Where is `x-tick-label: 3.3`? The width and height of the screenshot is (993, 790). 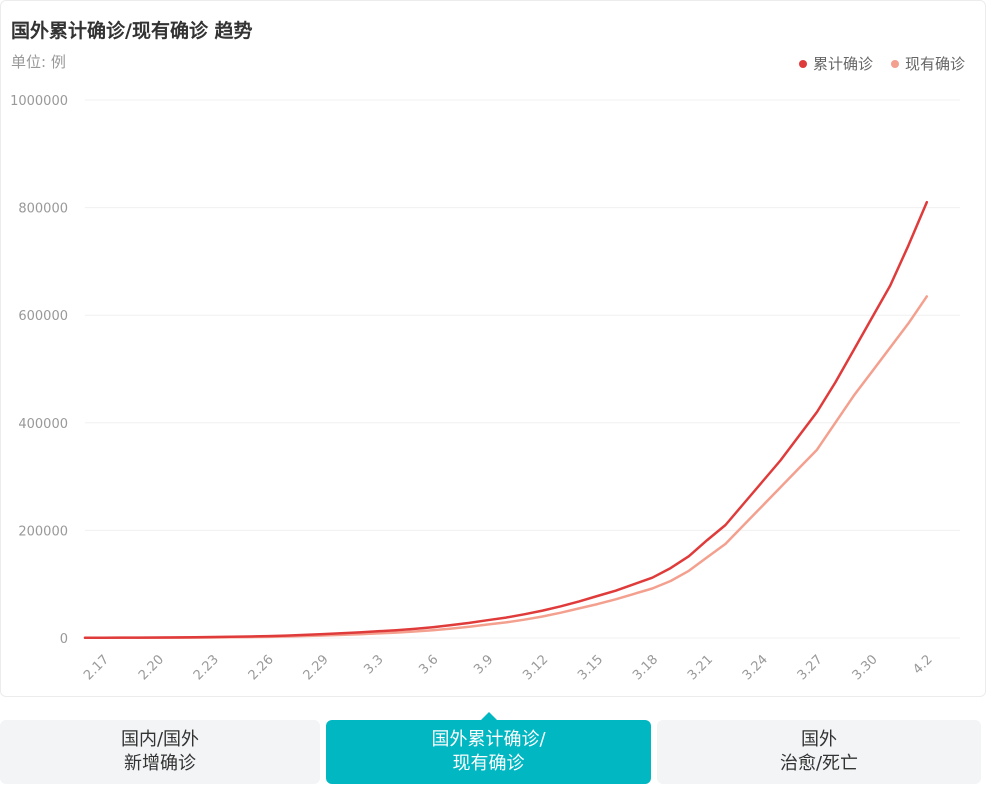
x-tick-label: 3.3 is located at coordinates (373, 664).